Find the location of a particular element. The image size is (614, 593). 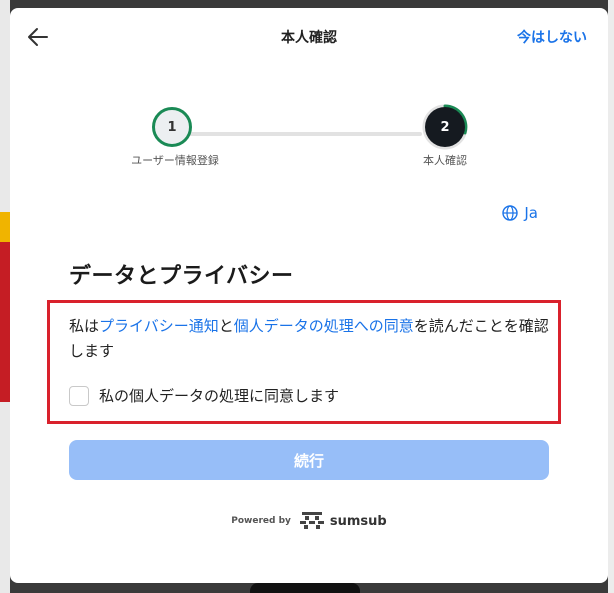

modal-header: 本人確認 今はしない is located at coordinates (309, 37).